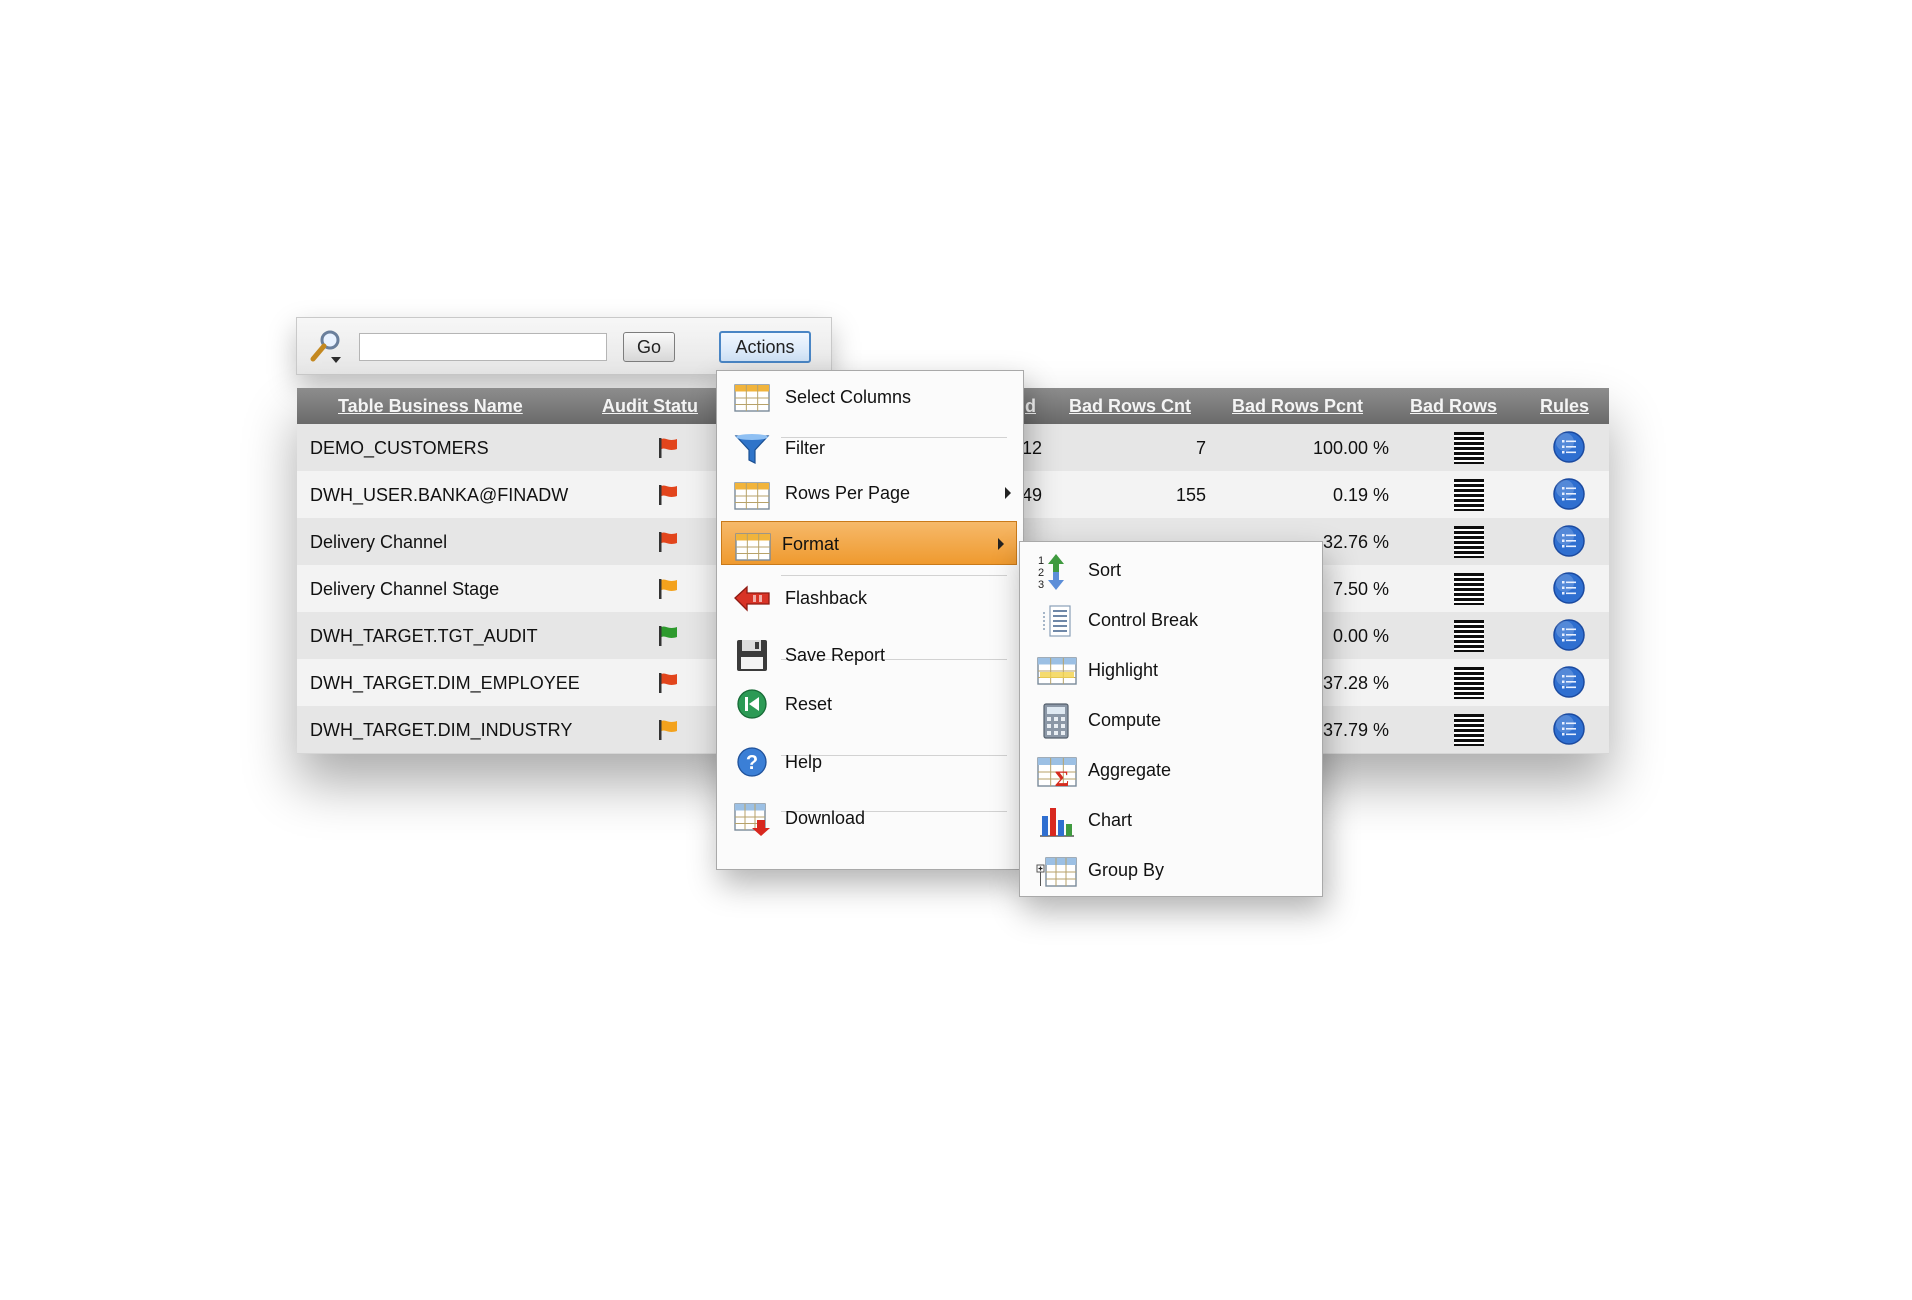  What do you see at coordinates (399, 448) in the screenshot?
I see `table-name-cell: DEMO_CUSTOMERS` at bounding box center [399, 448].